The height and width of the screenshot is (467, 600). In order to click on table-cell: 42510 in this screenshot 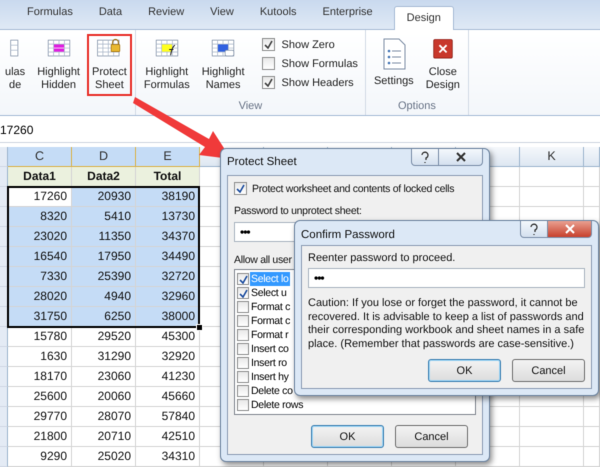, I will do `click(168, 437)`.